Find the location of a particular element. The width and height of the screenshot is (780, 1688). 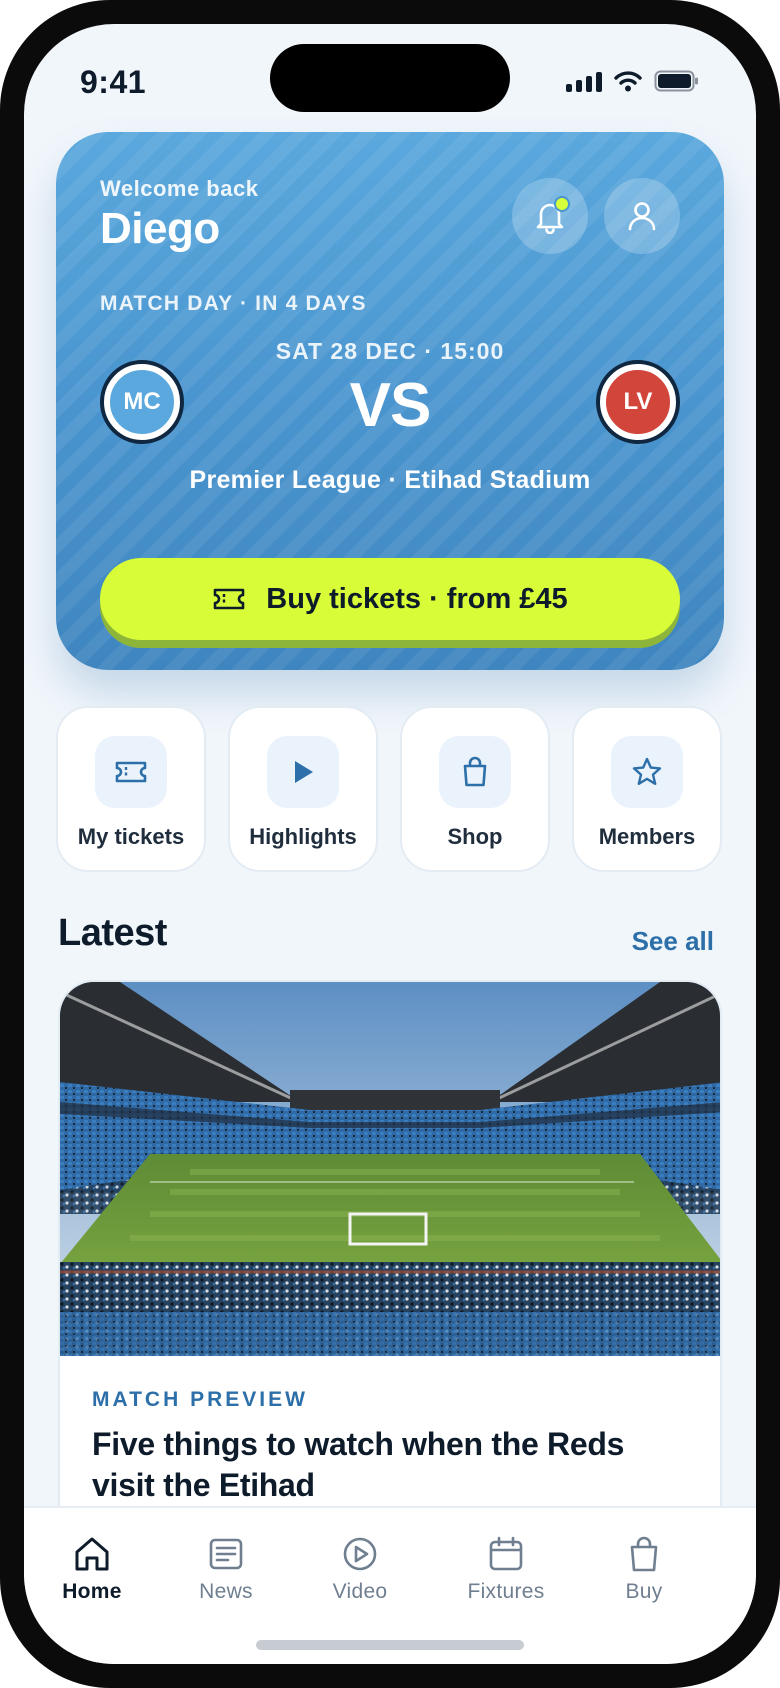

quick-action-members: Members is located at coordinates (647, 789).